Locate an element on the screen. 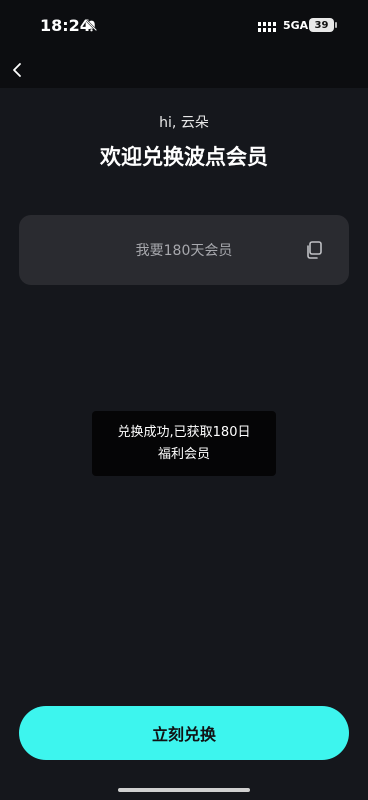 This screenshot has height=800, width=368. signal-icon is located at coordinates (267, 27).